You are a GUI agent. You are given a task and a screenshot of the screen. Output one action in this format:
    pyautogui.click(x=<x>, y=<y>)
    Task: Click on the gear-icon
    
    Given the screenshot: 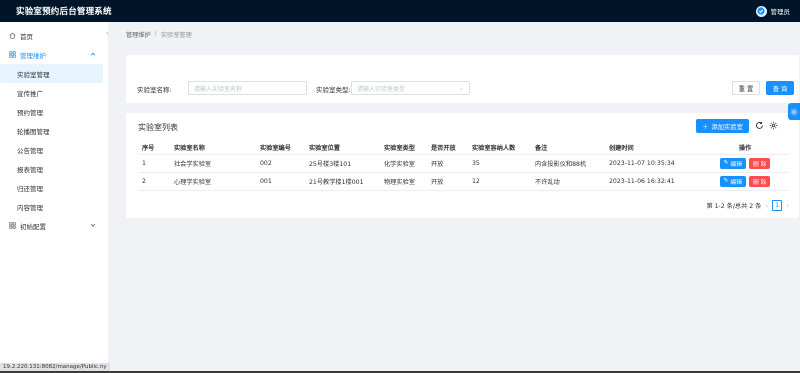 What is the action you would take?
    pyautogui.click(x=794, y=111)
    